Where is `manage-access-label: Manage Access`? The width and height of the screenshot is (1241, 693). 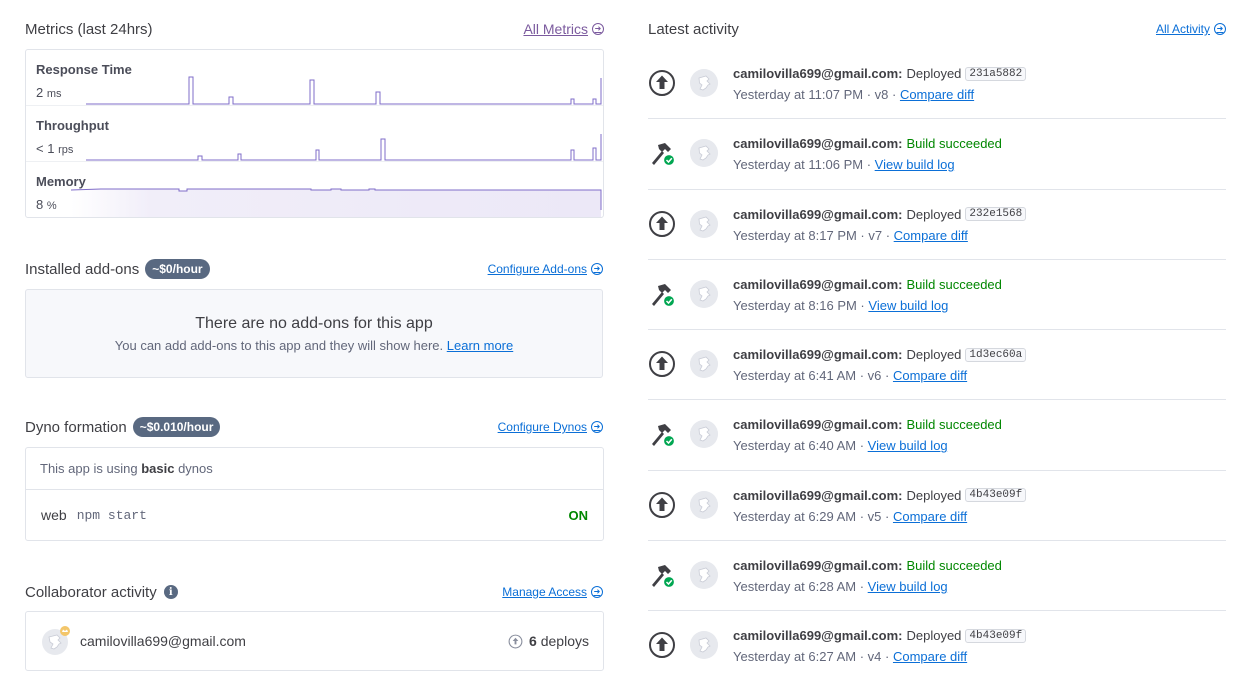 manage-access-label: Manage Access is located at coordinates (544, 592).